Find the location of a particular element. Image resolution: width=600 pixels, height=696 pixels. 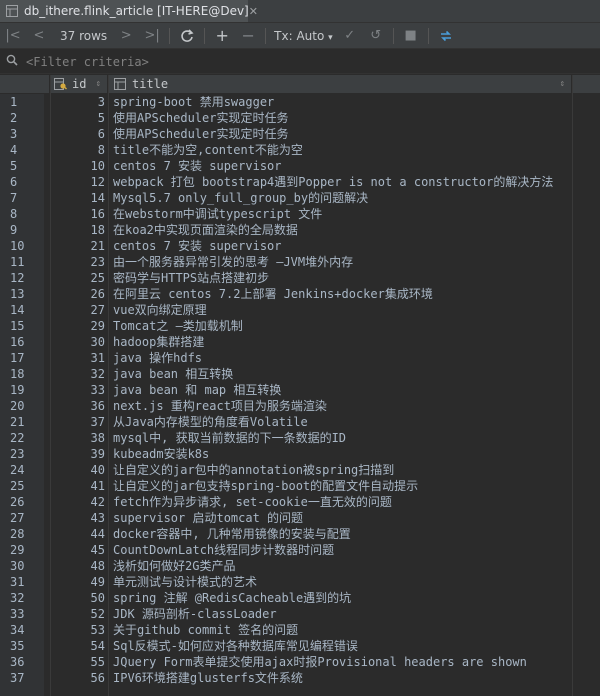

rollback-icon: ↺ is located at coordinates (376, 36).